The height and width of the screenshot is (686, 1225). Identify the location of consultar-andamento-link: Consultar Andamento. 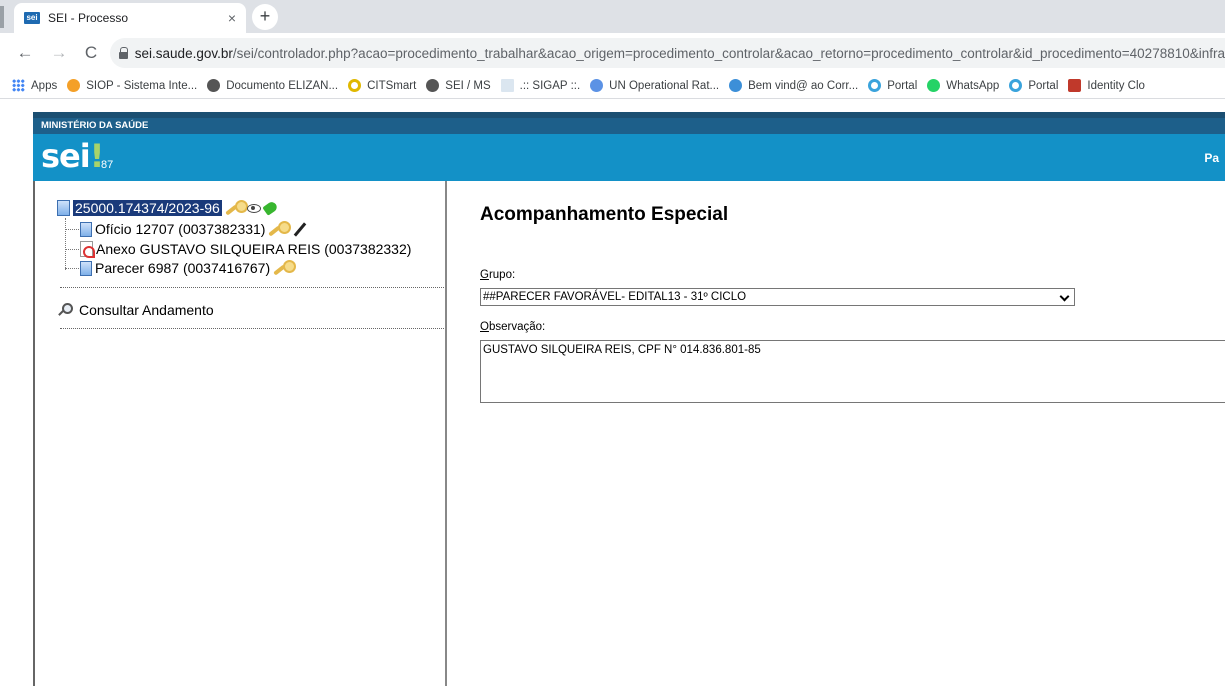
(135, 310).